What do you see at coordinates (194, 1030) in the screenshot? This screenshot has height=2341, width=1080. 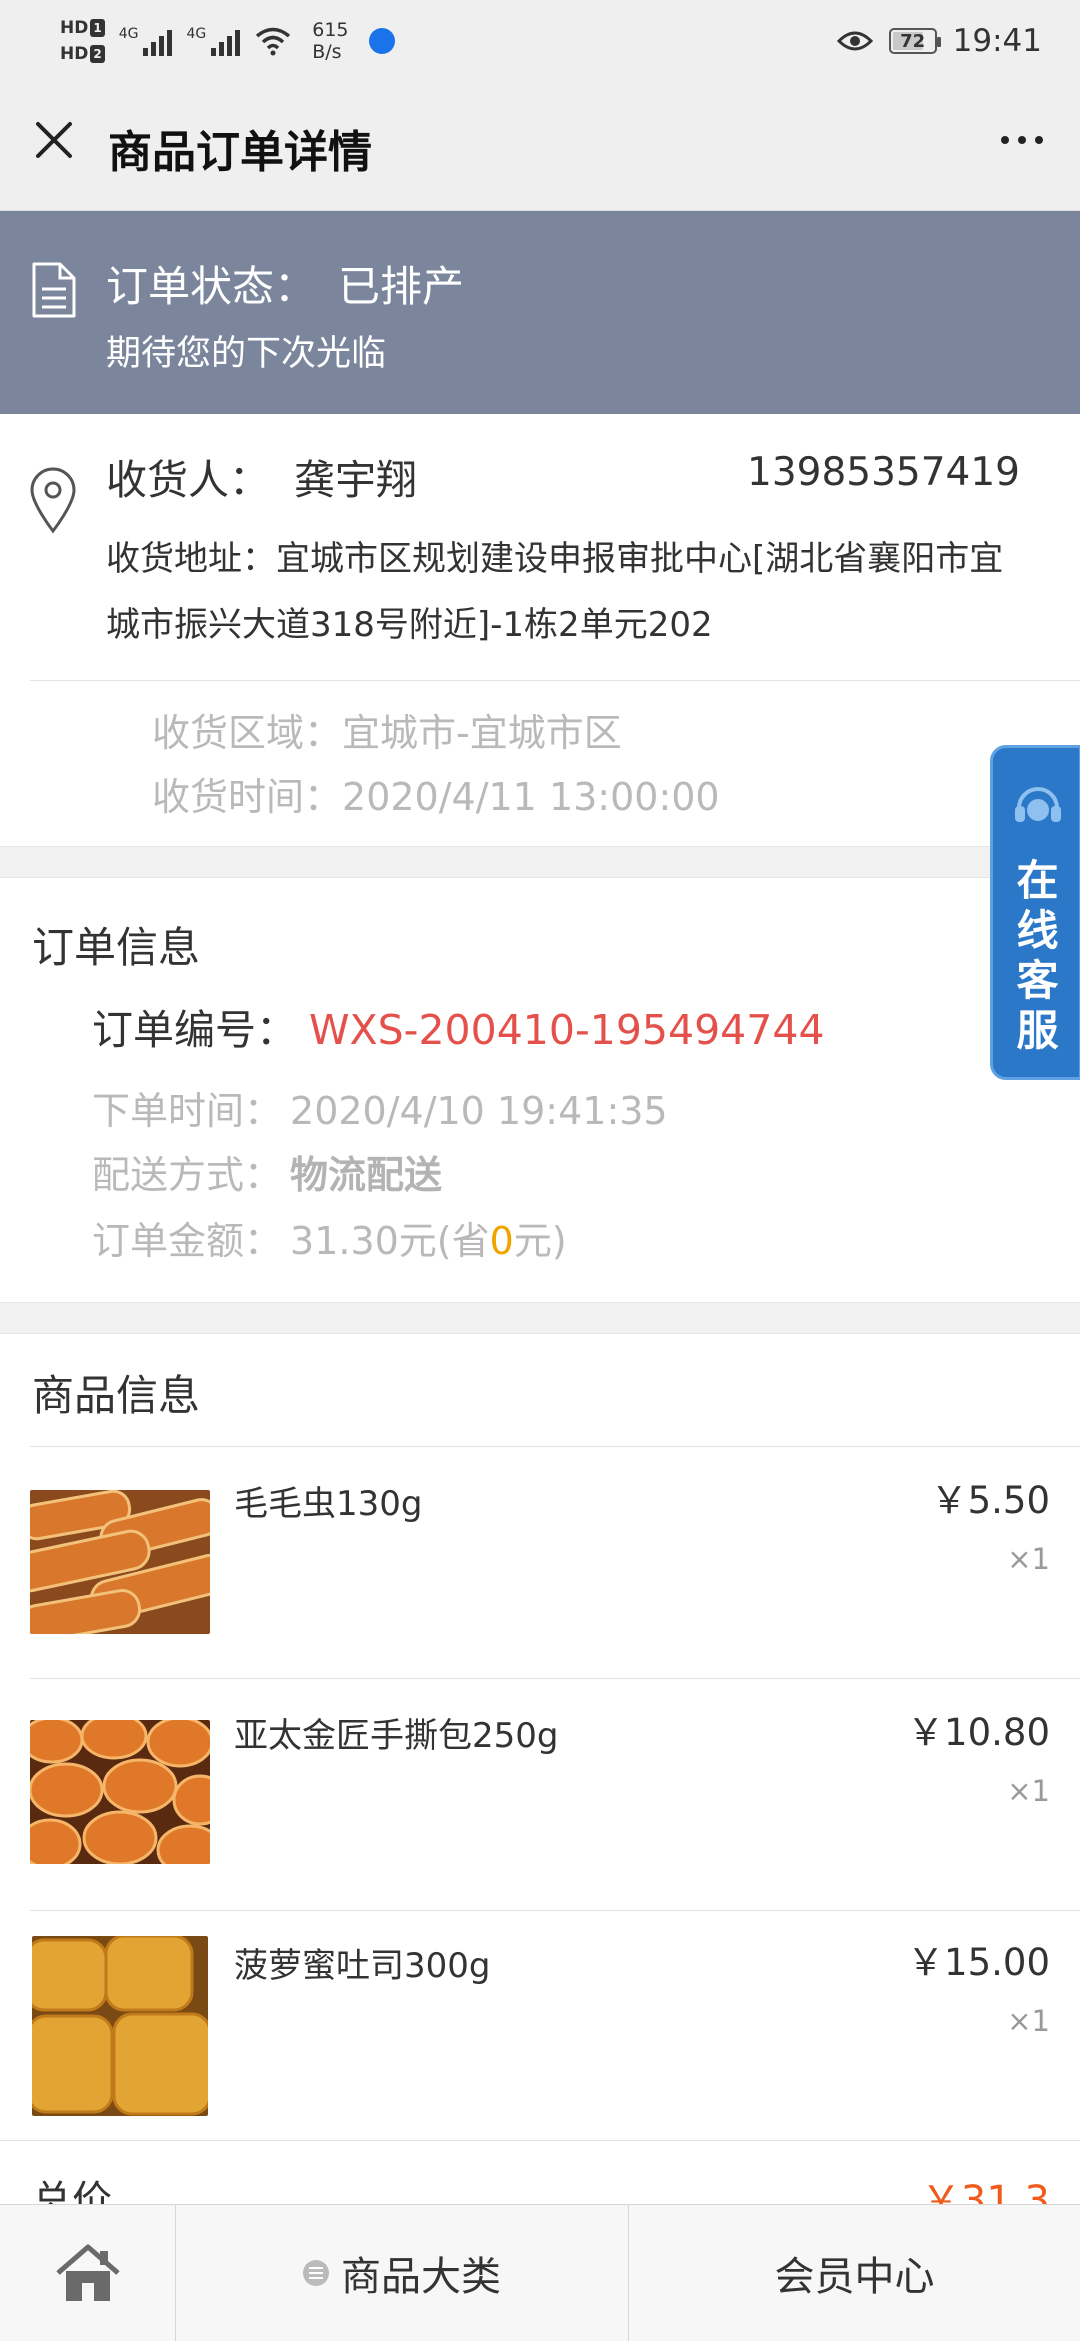 I see `order-number-label: 订单编号：` at bounding box center [194, 1030].